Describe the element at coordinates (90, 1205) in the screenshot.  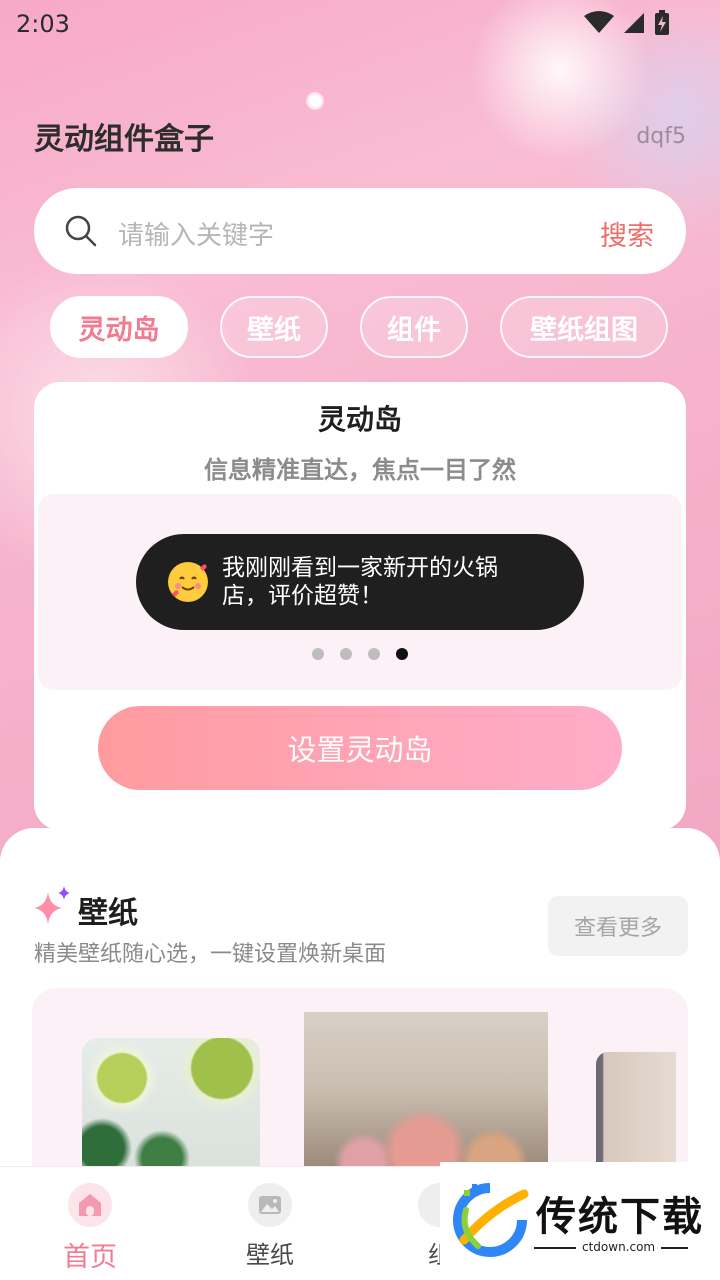
I see `home-icon` at that location.